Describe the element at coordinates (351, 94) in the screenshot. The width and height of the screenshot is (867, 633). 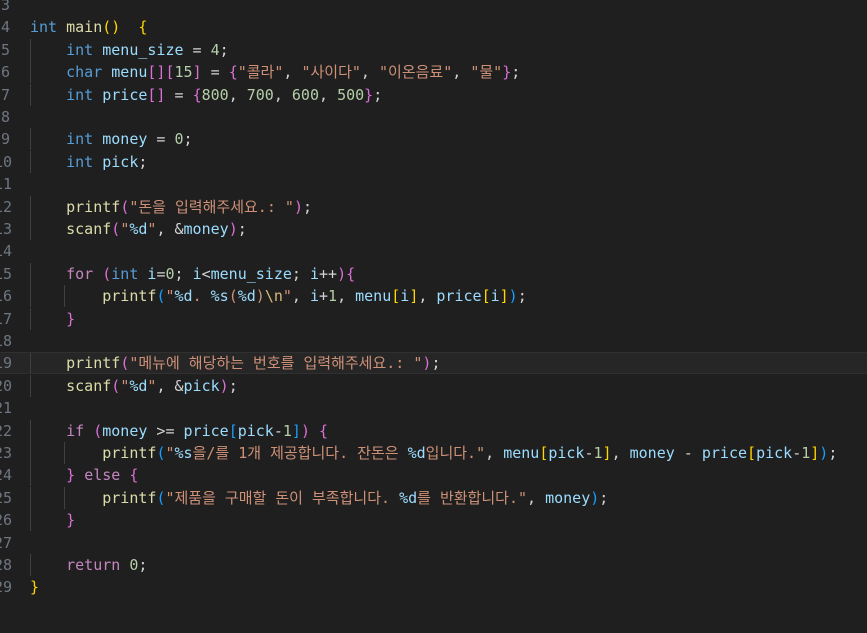
I see `code-token: 500` at that location.